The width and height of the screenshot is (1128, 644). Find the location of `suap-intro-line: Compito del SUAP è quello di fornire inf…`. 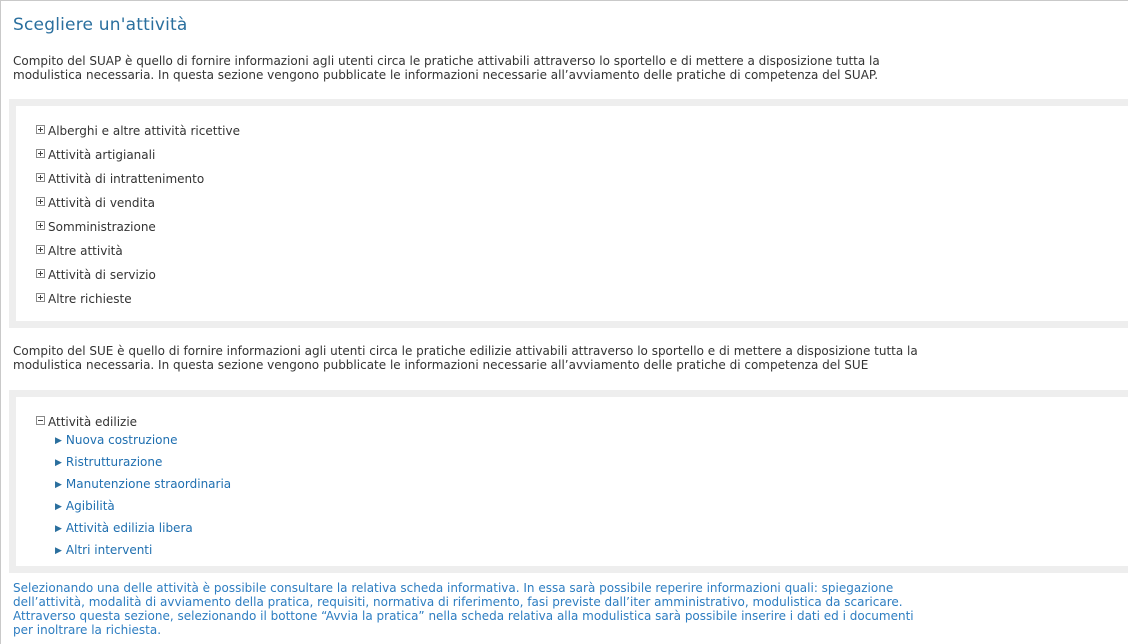

suap-intro-line: Compito del SUAP è quello di fornire inf… is located at coordinates (446, 61).